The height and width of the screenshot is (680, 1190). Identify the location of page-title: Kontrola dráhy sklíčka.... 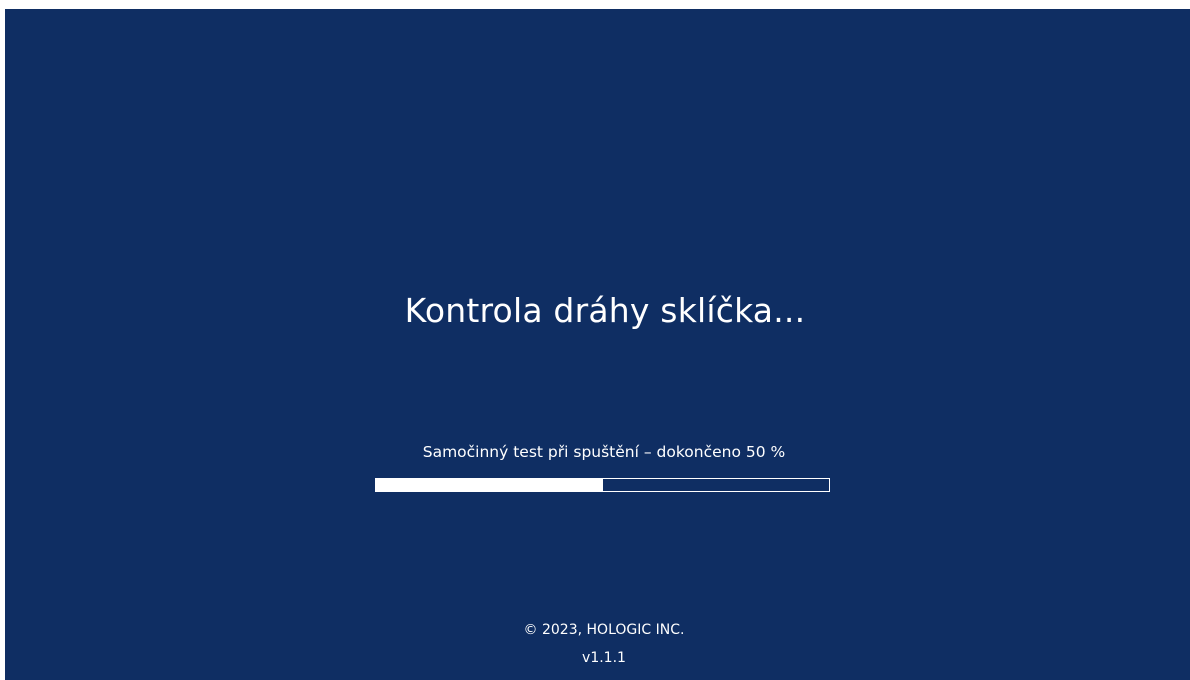
(605, 310).